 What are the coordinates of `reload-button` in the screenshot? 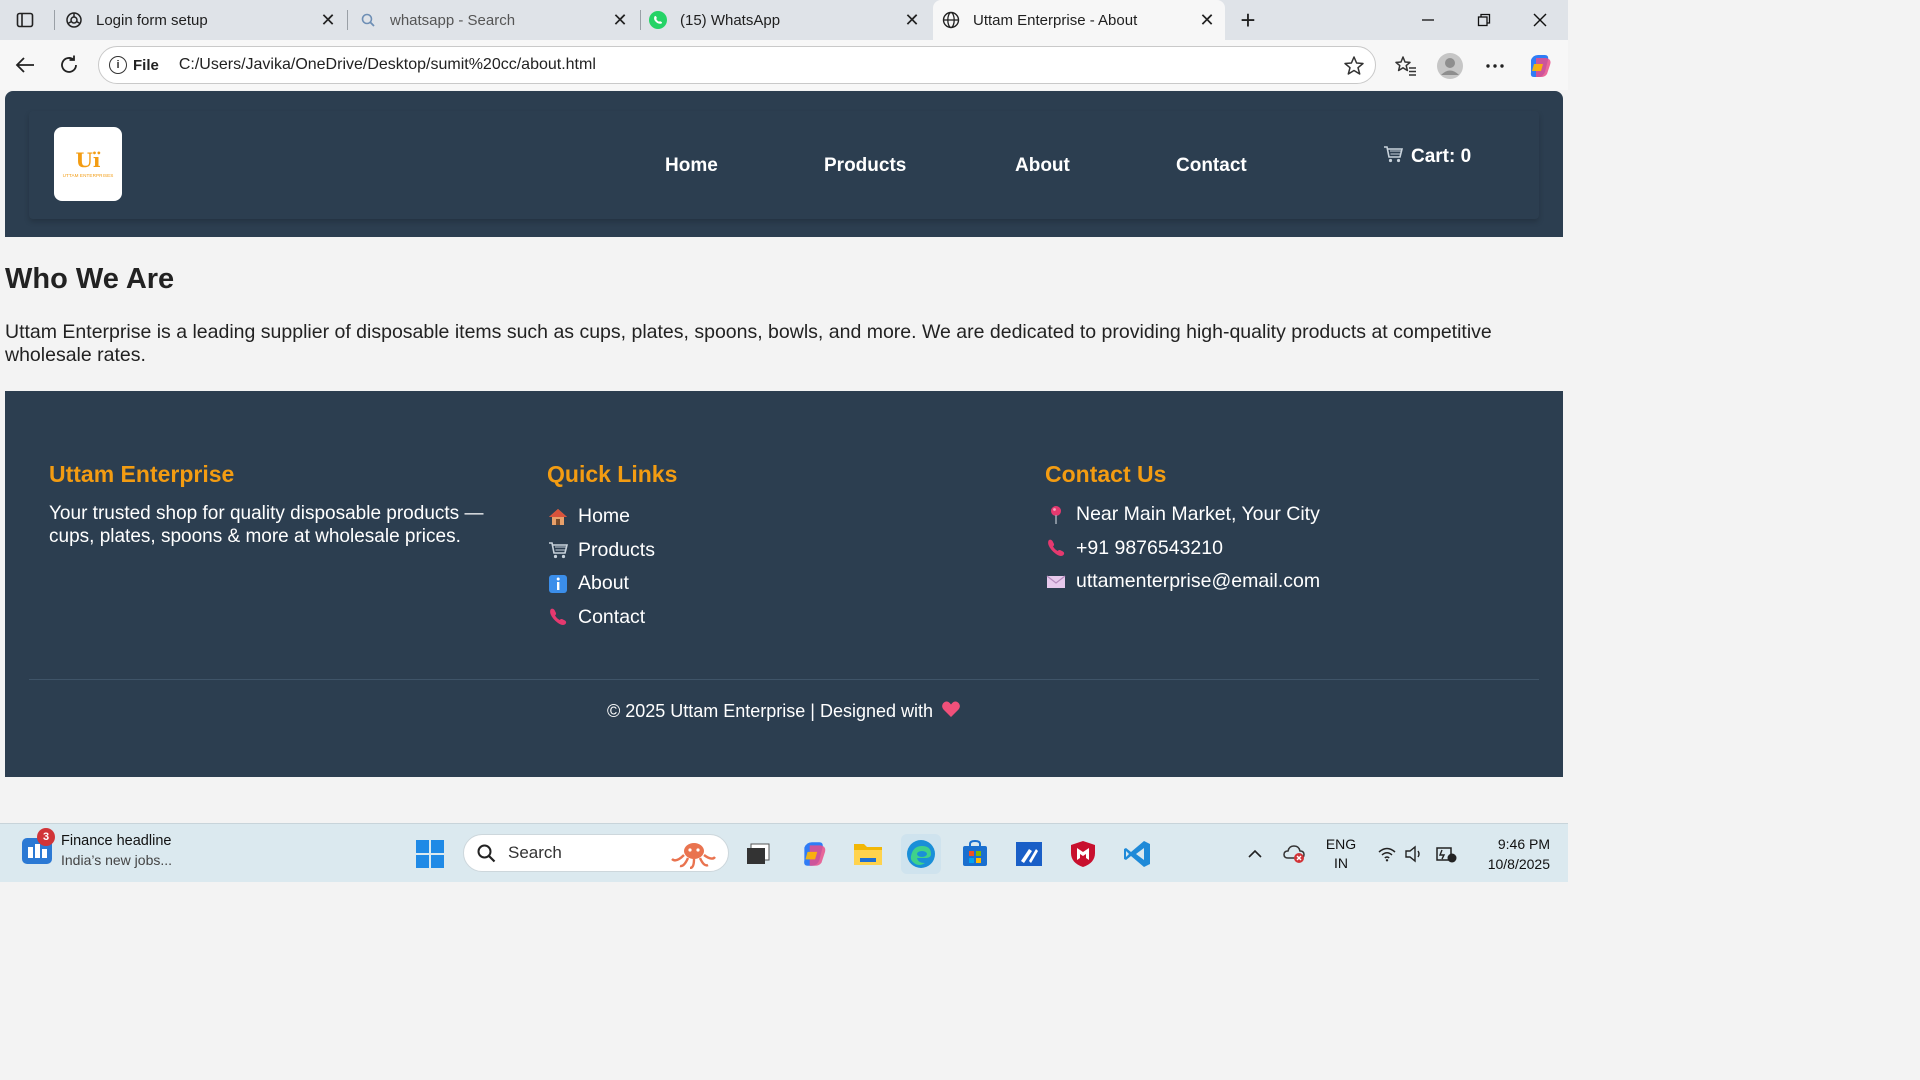 It's located at (69, 65).